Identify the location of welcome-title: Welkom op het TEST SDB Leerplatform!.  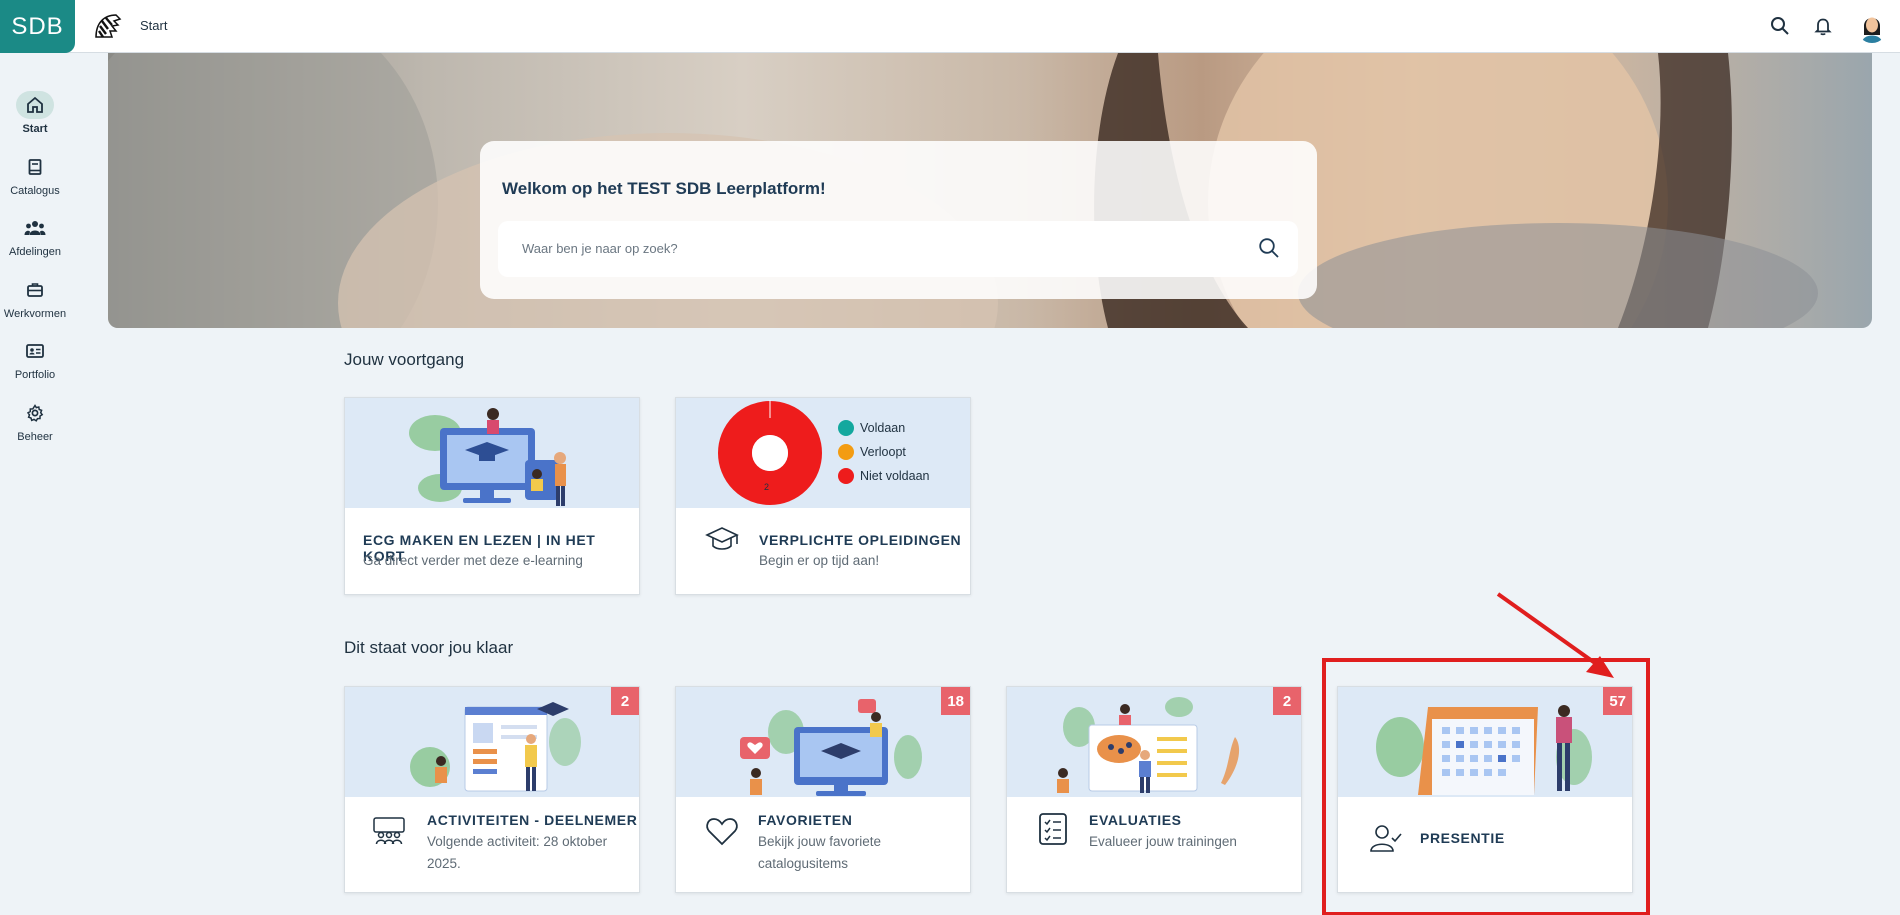
(664, 188).